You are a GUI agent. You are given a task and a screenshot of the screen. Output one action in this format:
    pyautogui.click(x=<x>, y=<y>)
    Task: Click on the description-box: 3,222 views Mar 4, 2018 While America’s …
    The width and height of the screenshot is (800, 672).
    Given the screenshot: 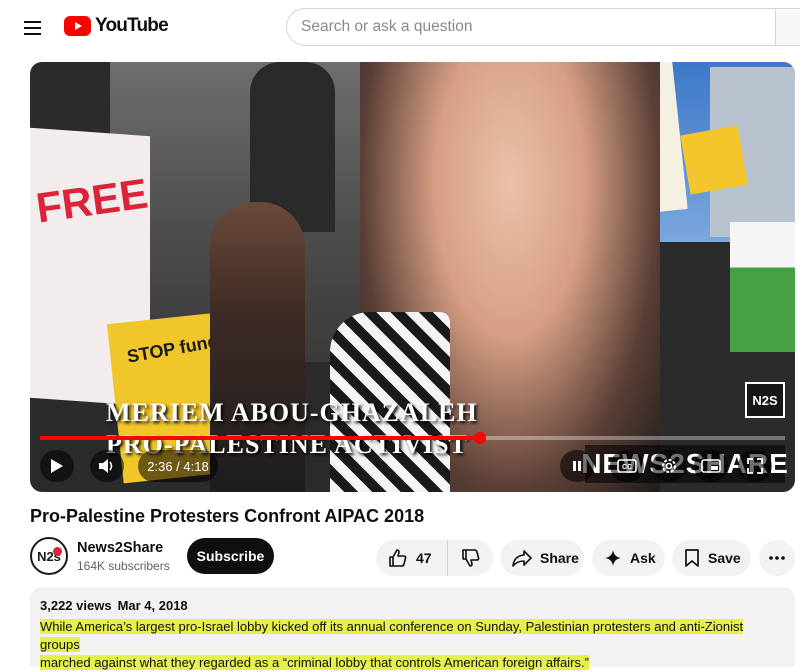 What is the action you would take?
    pyautogui.click(x=412, y=628)
    